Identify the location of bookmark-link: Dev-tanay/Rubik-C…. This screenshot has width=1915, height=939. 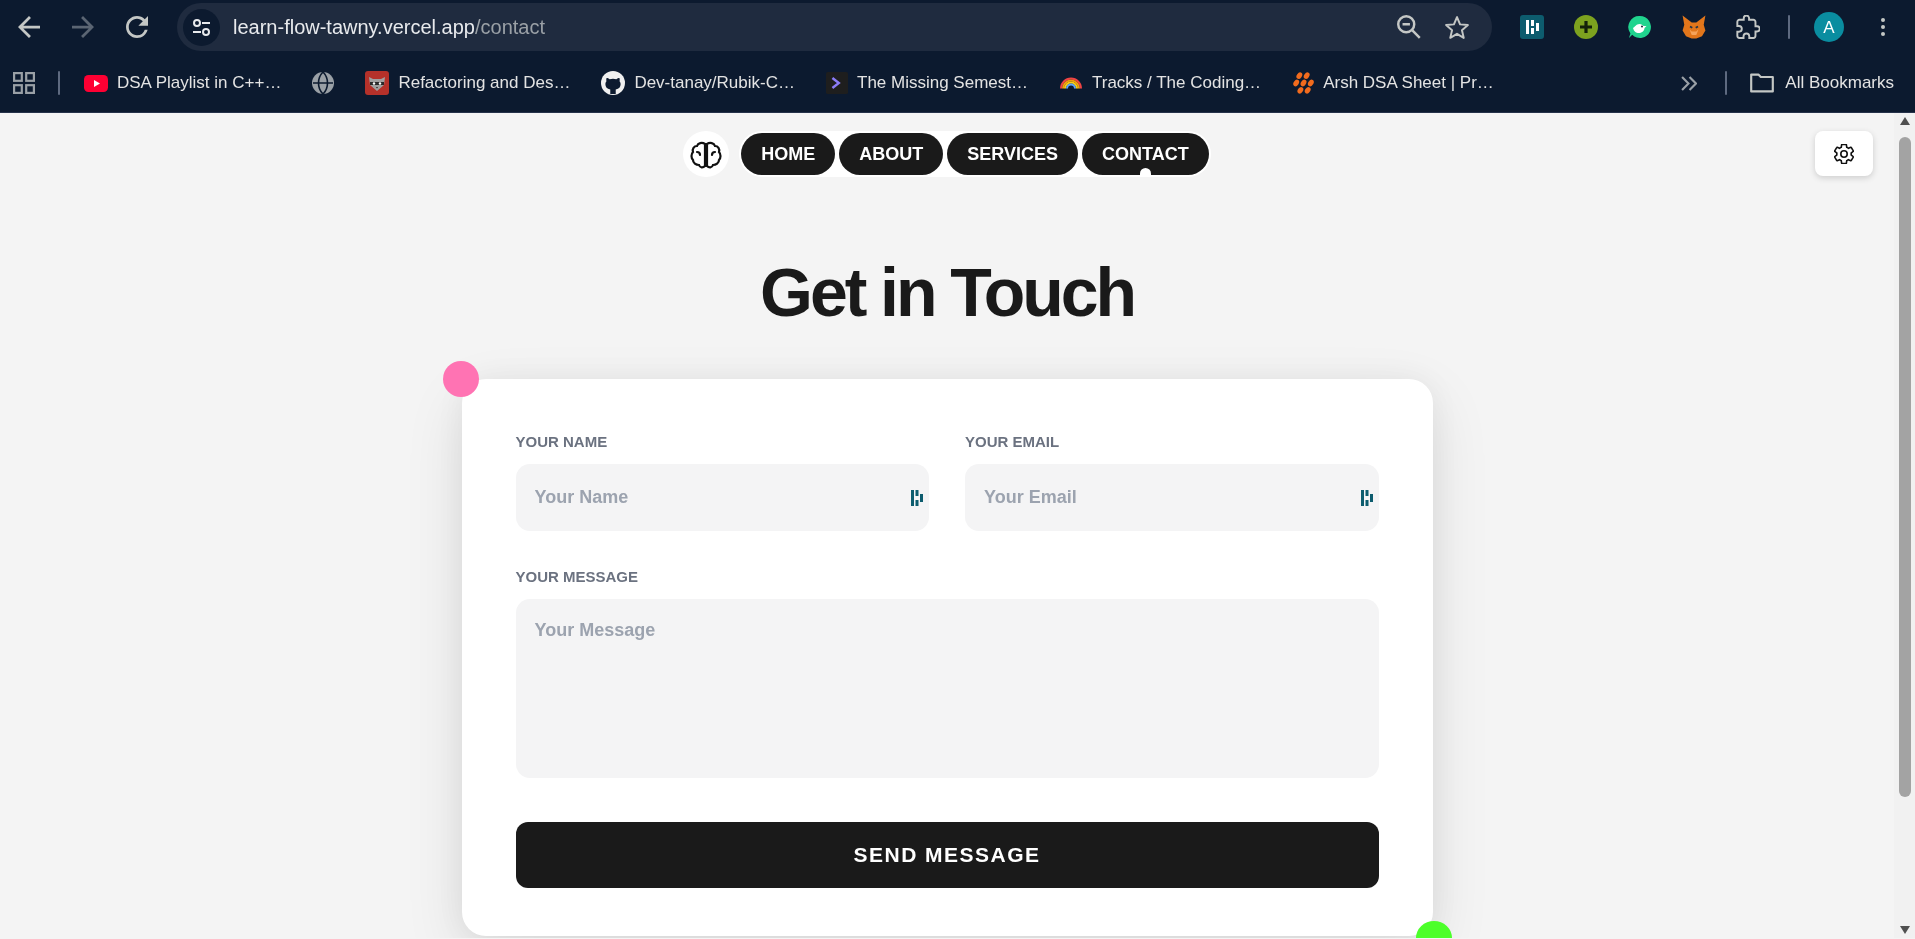
(698, 83).